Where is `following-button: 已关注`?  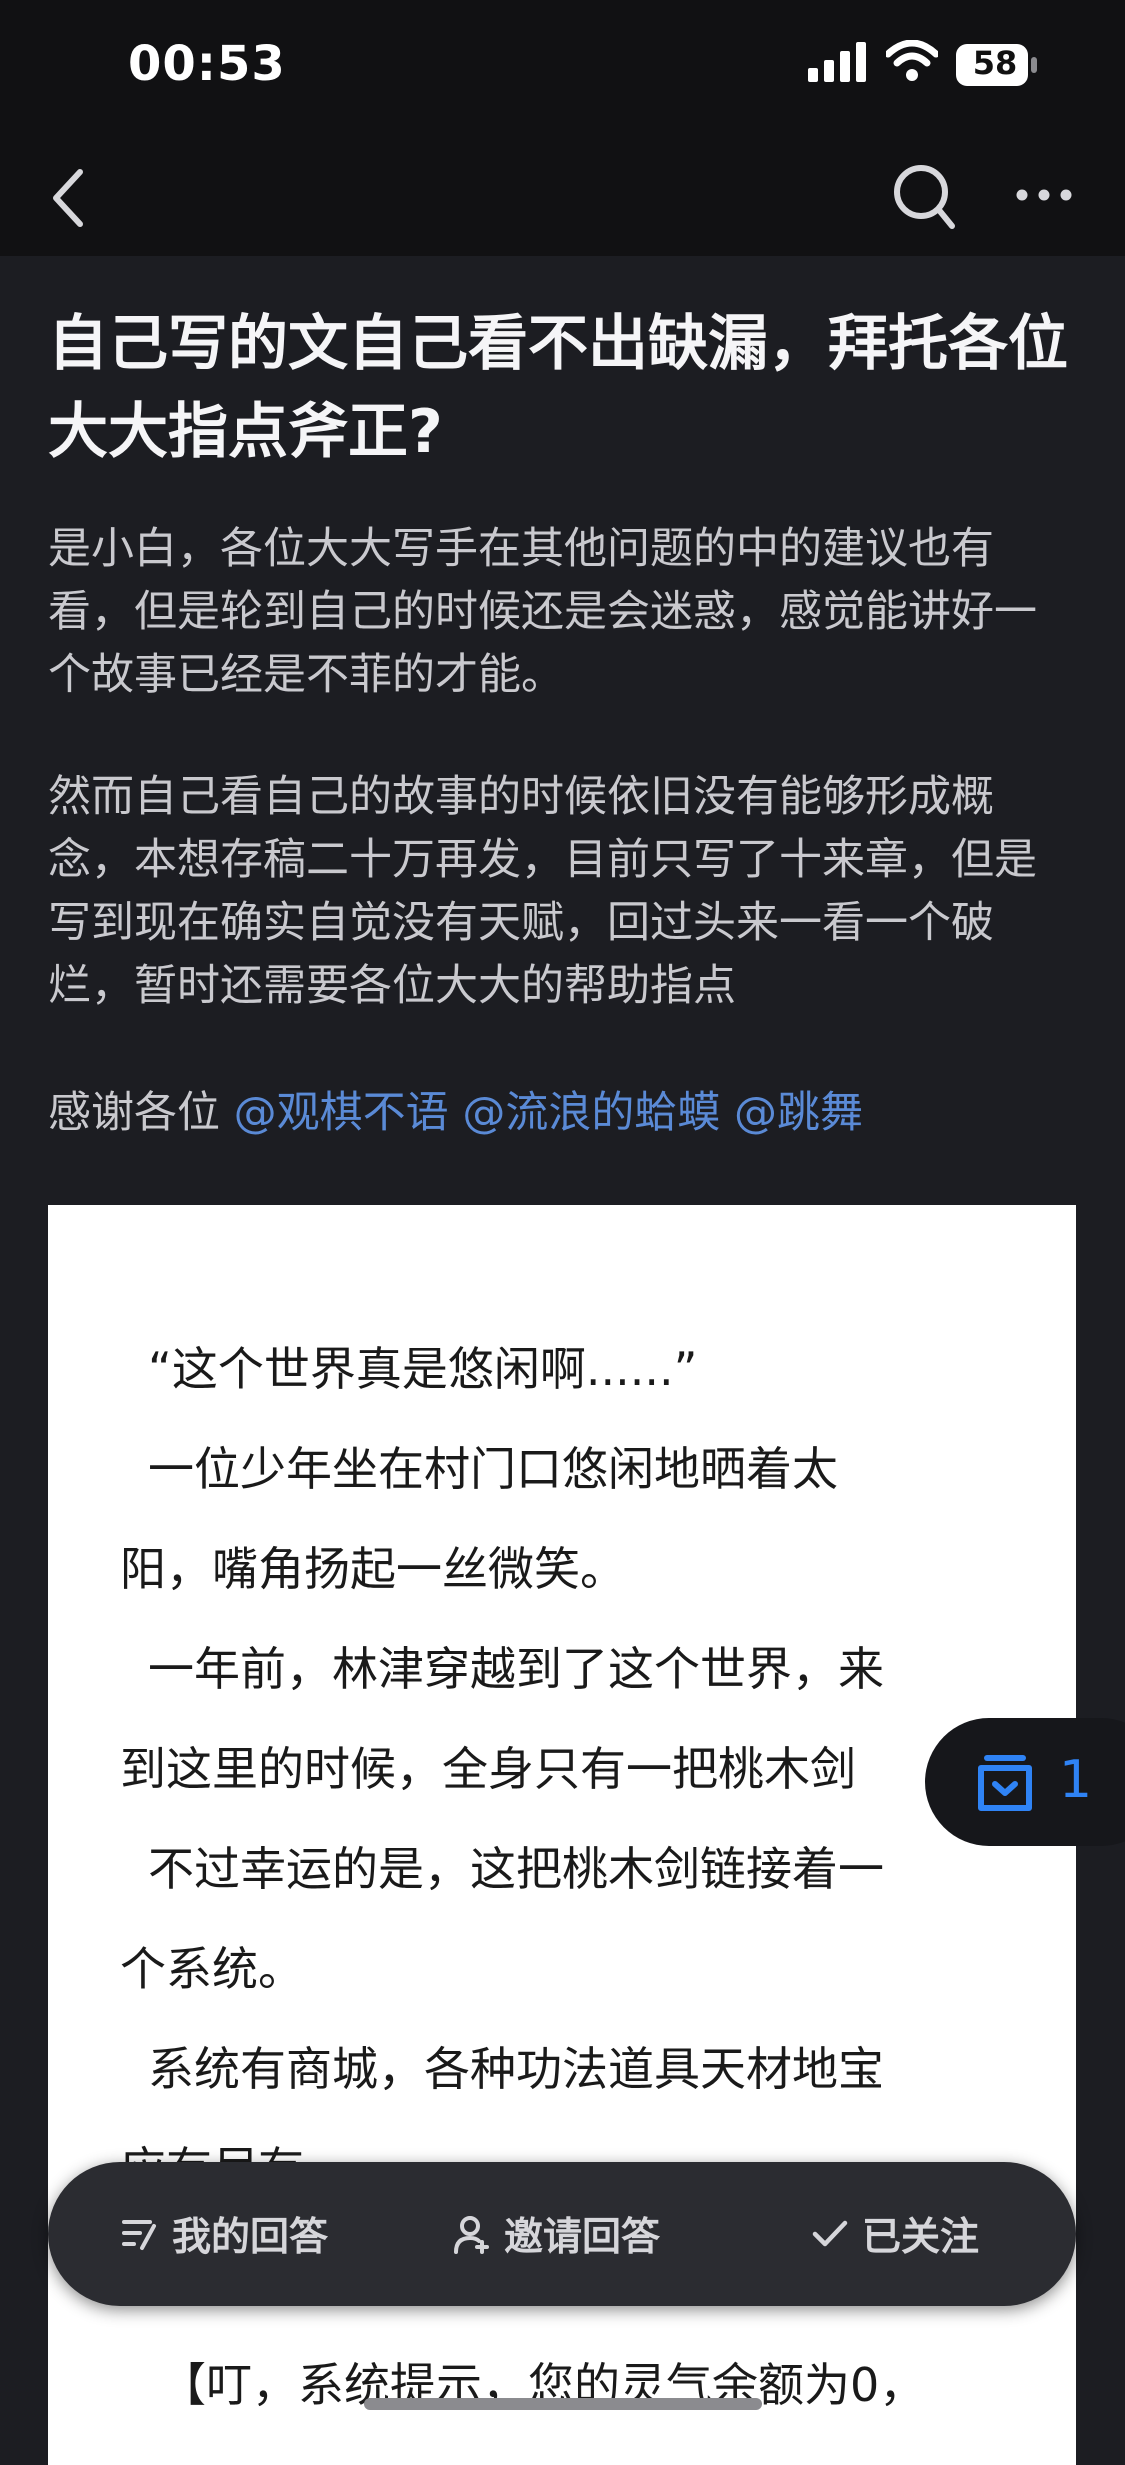
following-button: 已关注 is located at coordinates (894, 2234).